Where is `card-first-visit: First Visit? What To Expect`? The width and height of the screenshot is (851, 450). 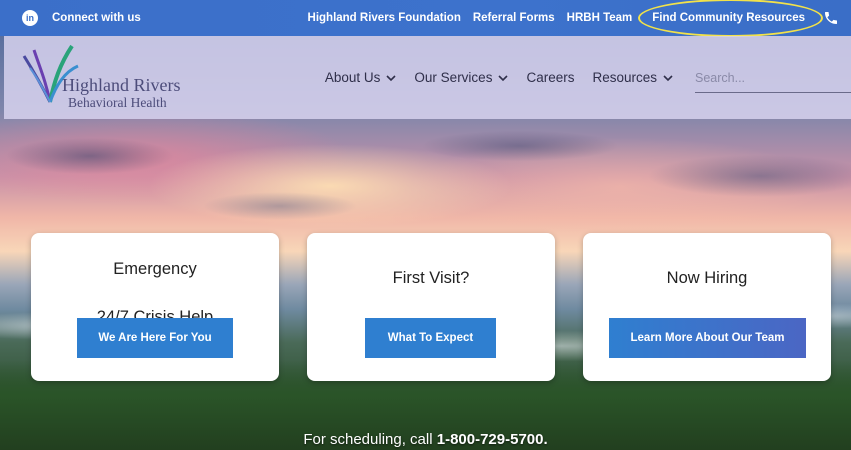 card-first-visit: First Visit? What To Expect is located at coordinates (431, 307).